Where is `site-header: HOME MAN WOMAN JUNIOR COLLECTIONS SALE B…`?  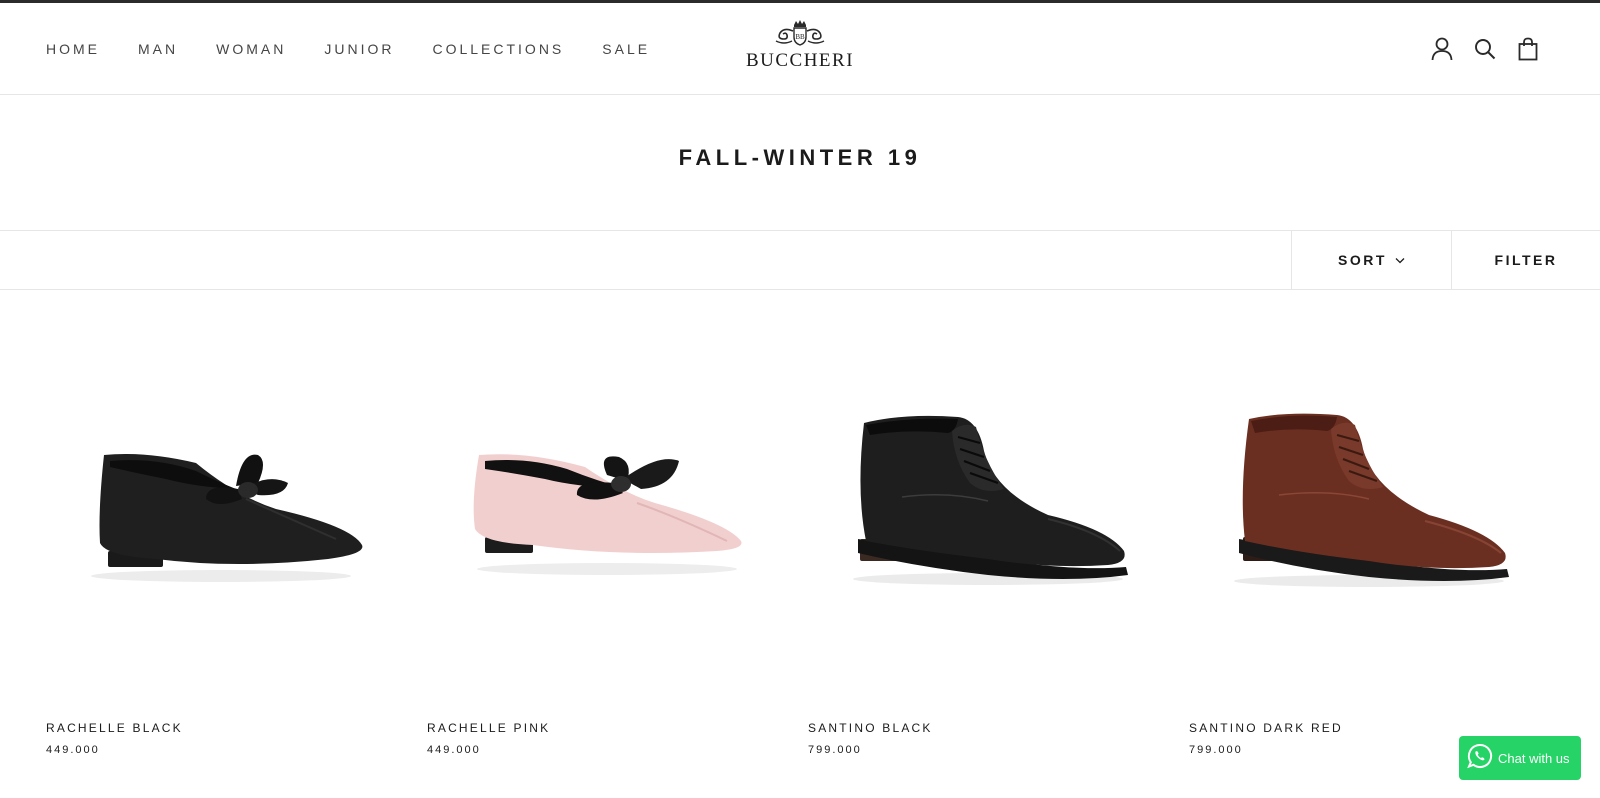
site-header: HOME MAN WOMAN JUNIOR COLLECTIONS SALE B… is located at coordinates (800, 49).